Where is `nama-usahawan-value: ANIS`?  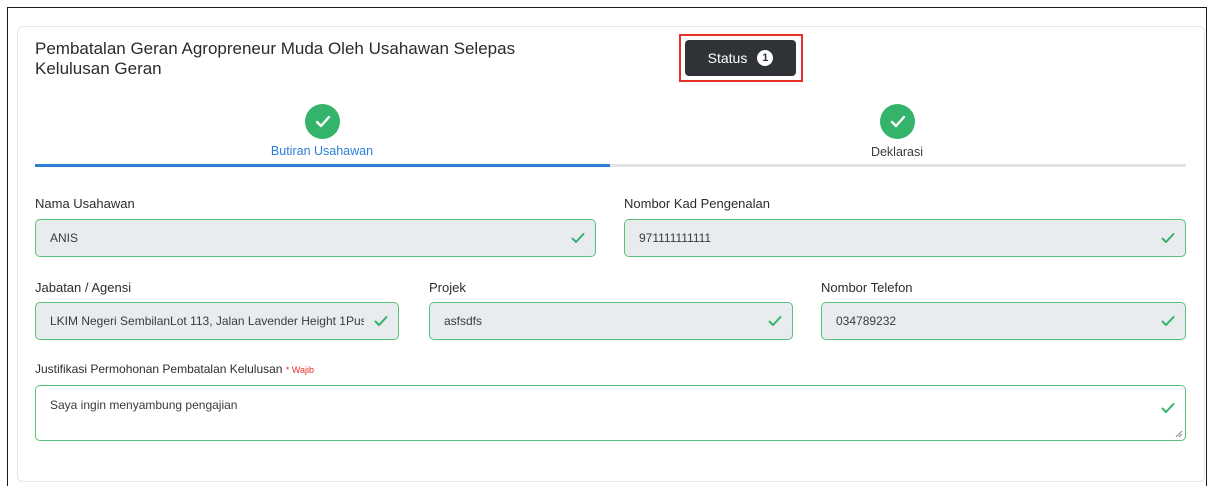 nama-usahawan-value: ANIS is located at coordinates (64, 238).